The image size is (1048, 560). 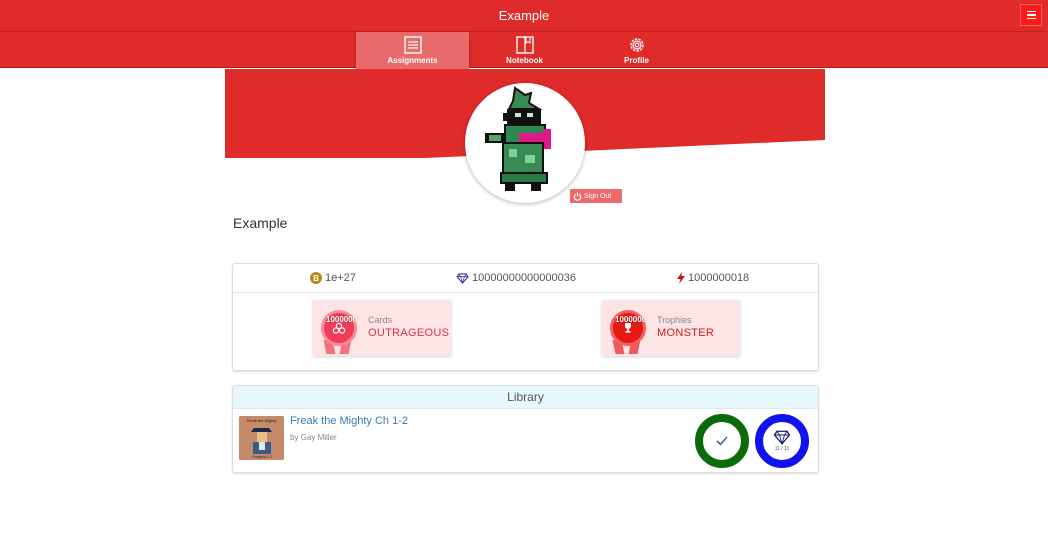 I want to click on book-cover: Freak the Mighty Chapters 1-2, so click(x=261, y=438).